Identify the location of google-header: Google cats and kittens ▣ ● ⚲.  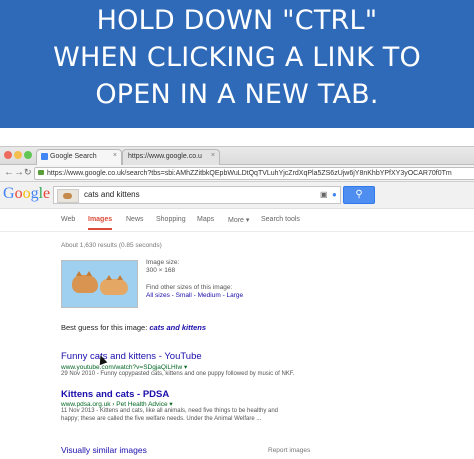
(237, 195).